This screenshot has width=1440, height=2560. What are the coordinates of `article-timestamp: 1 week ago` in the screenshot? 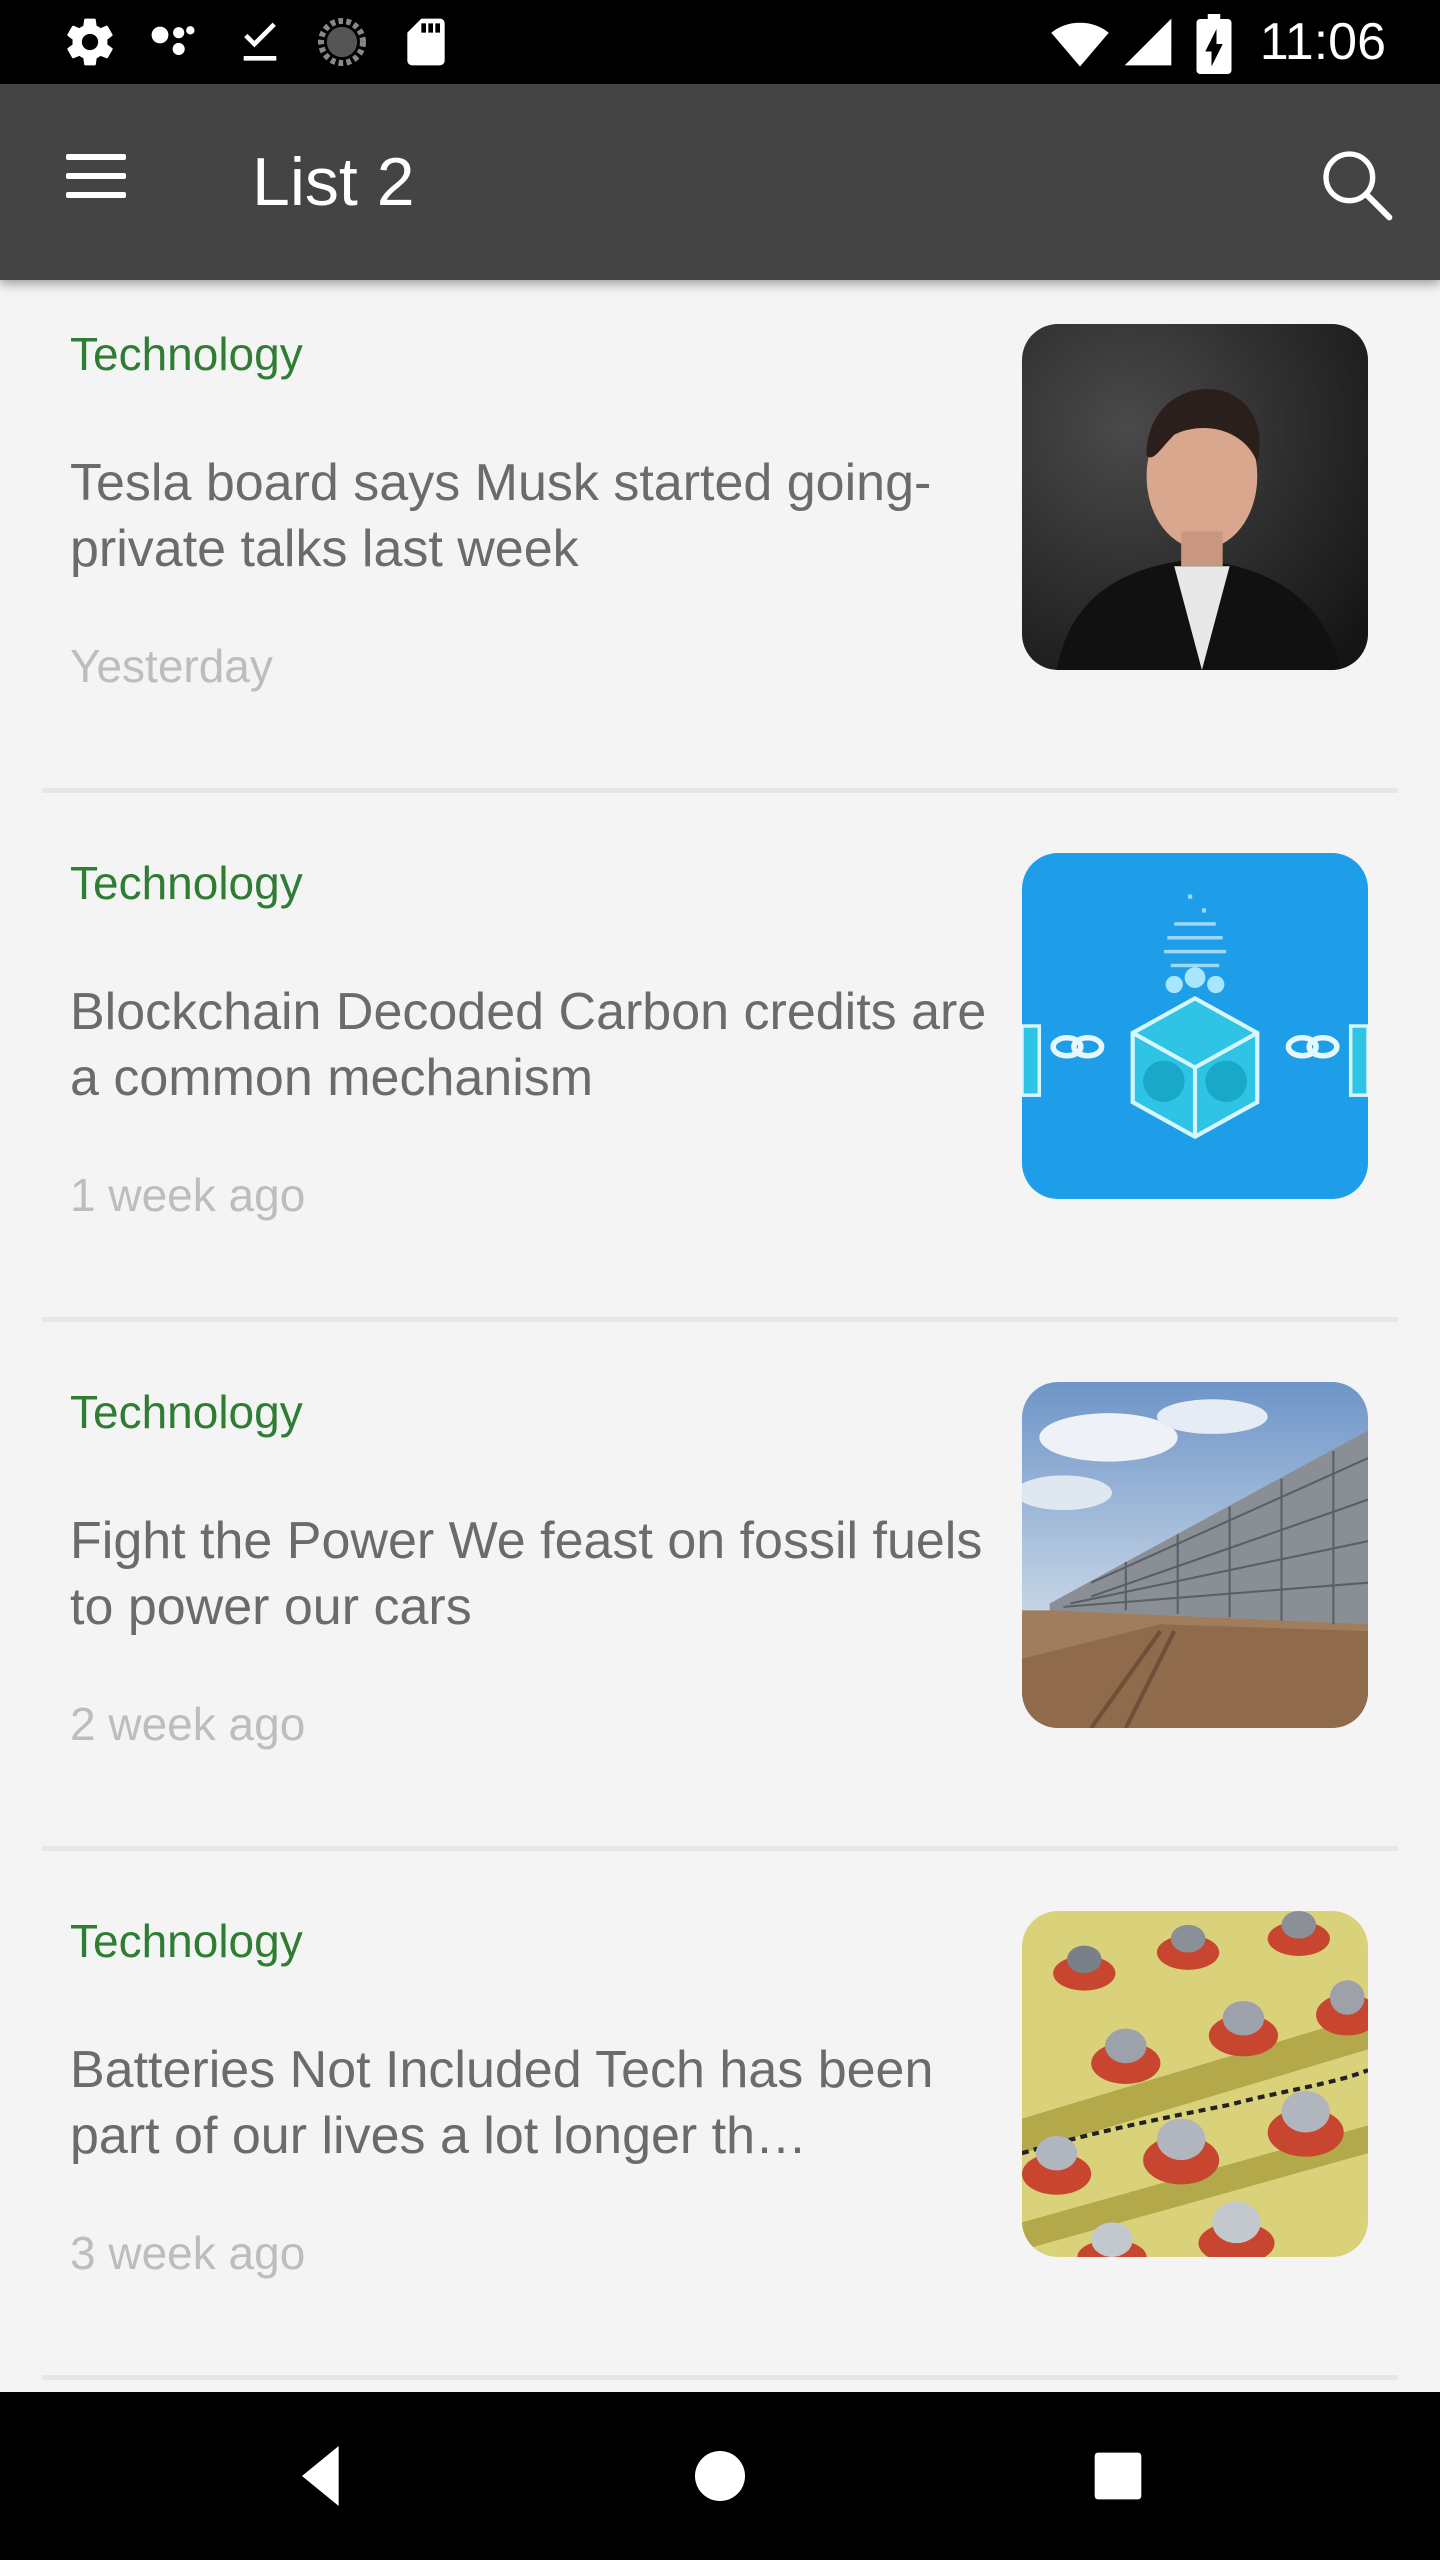 It's located at (188, 1195).